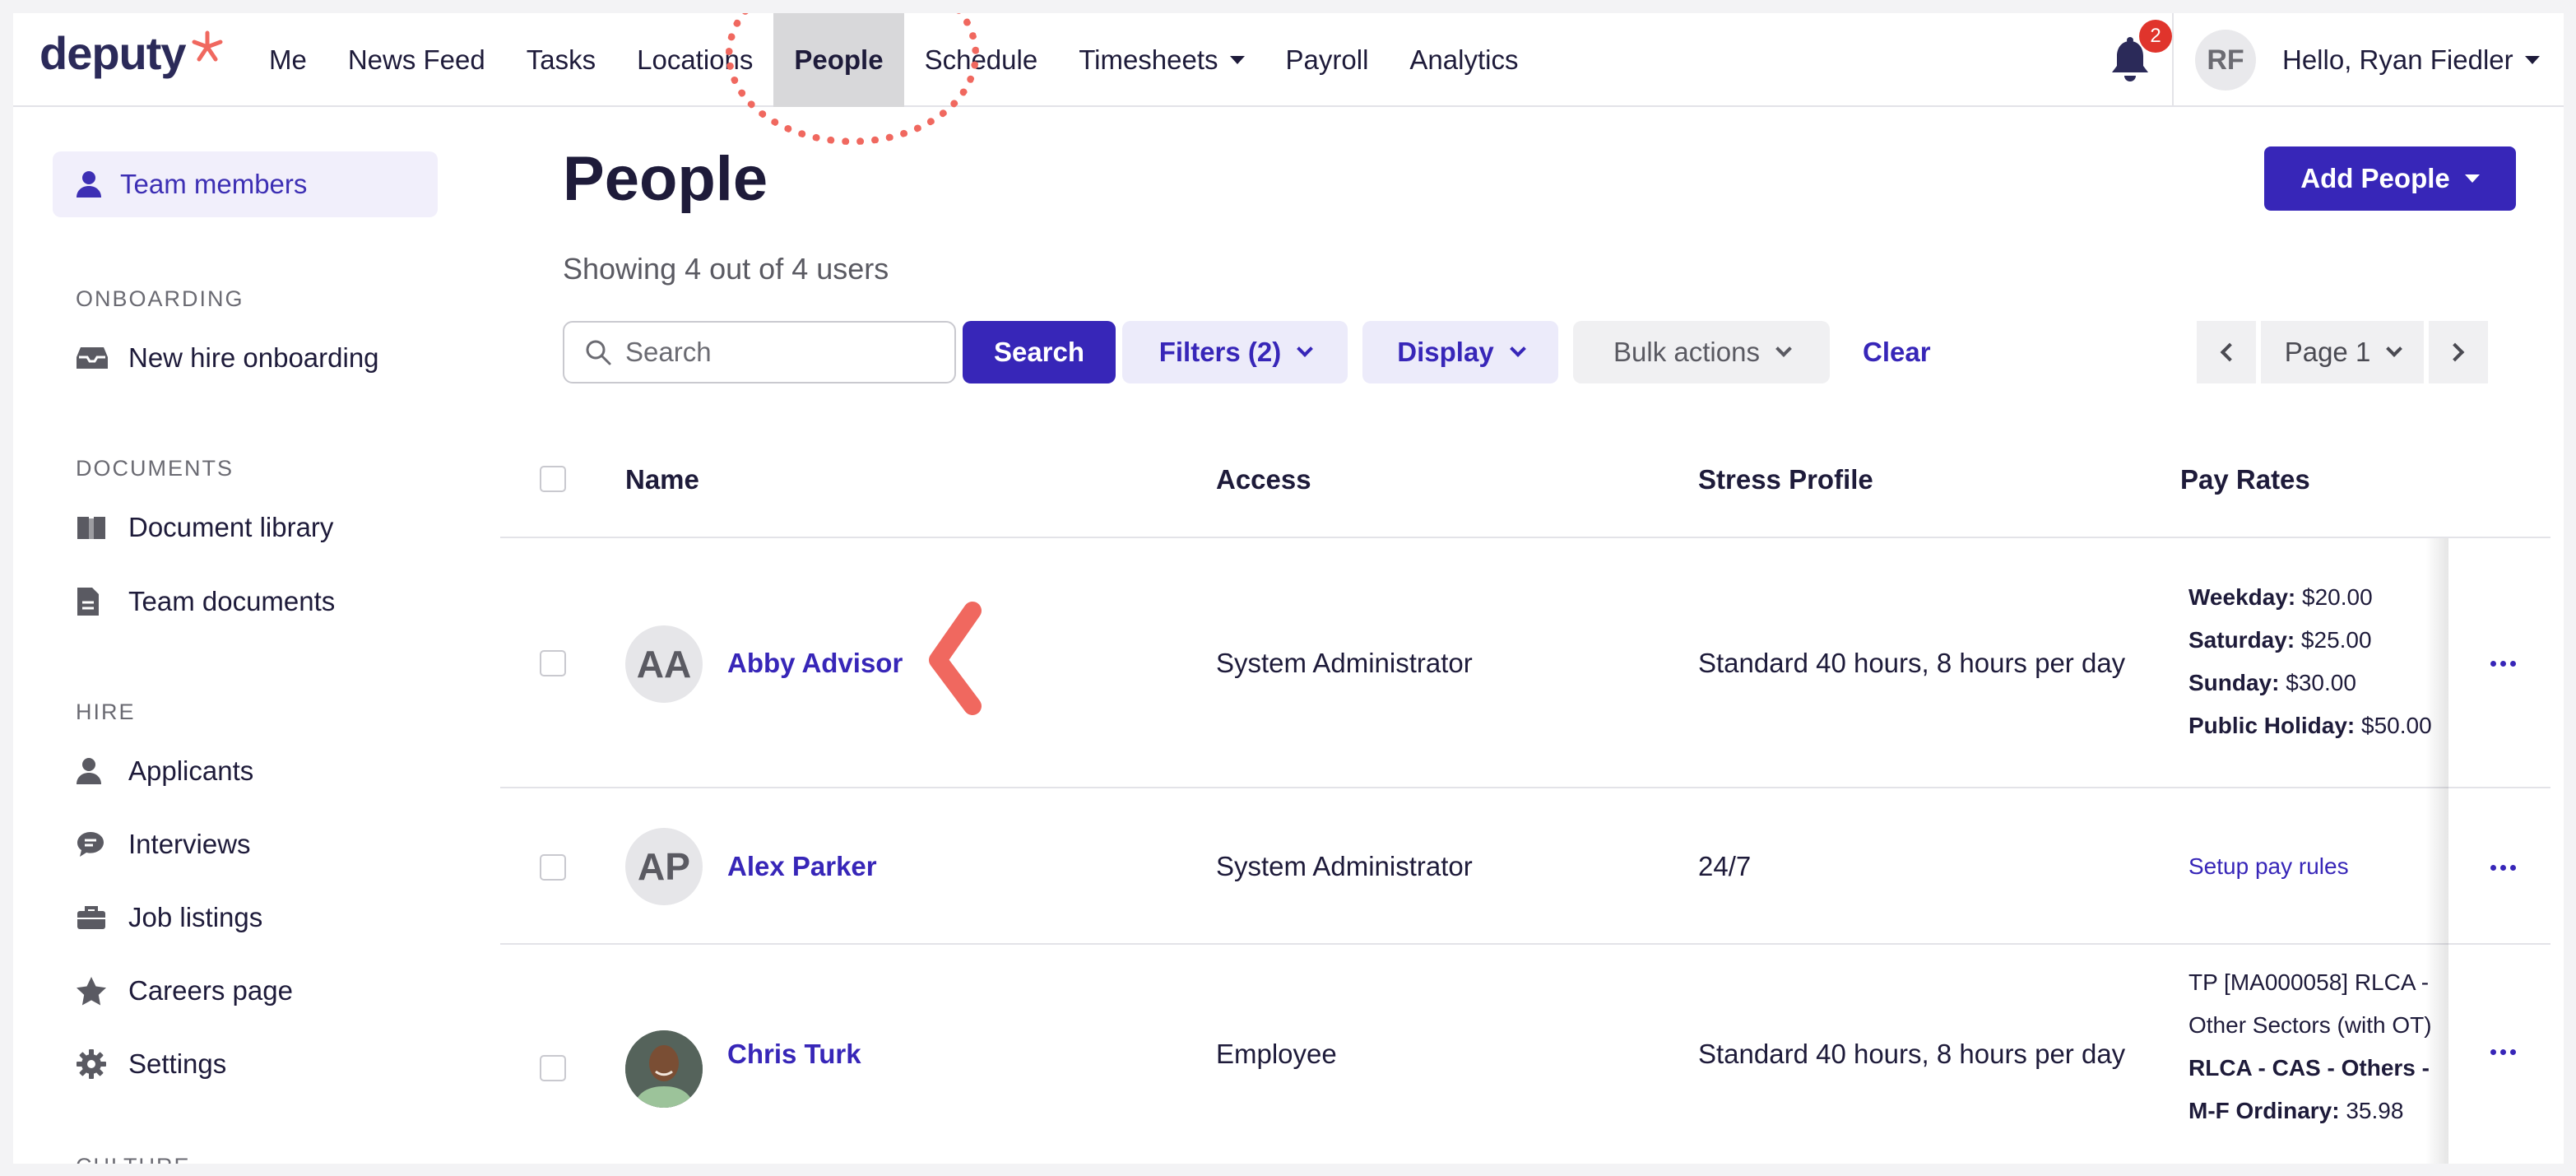 The height and width of the screenshot is (1176, 2576). What do you see at coordinates (177, 1063) in the screenshot?
I see `sidebar-item-label: Settings` at bounding box center [177, 1063].